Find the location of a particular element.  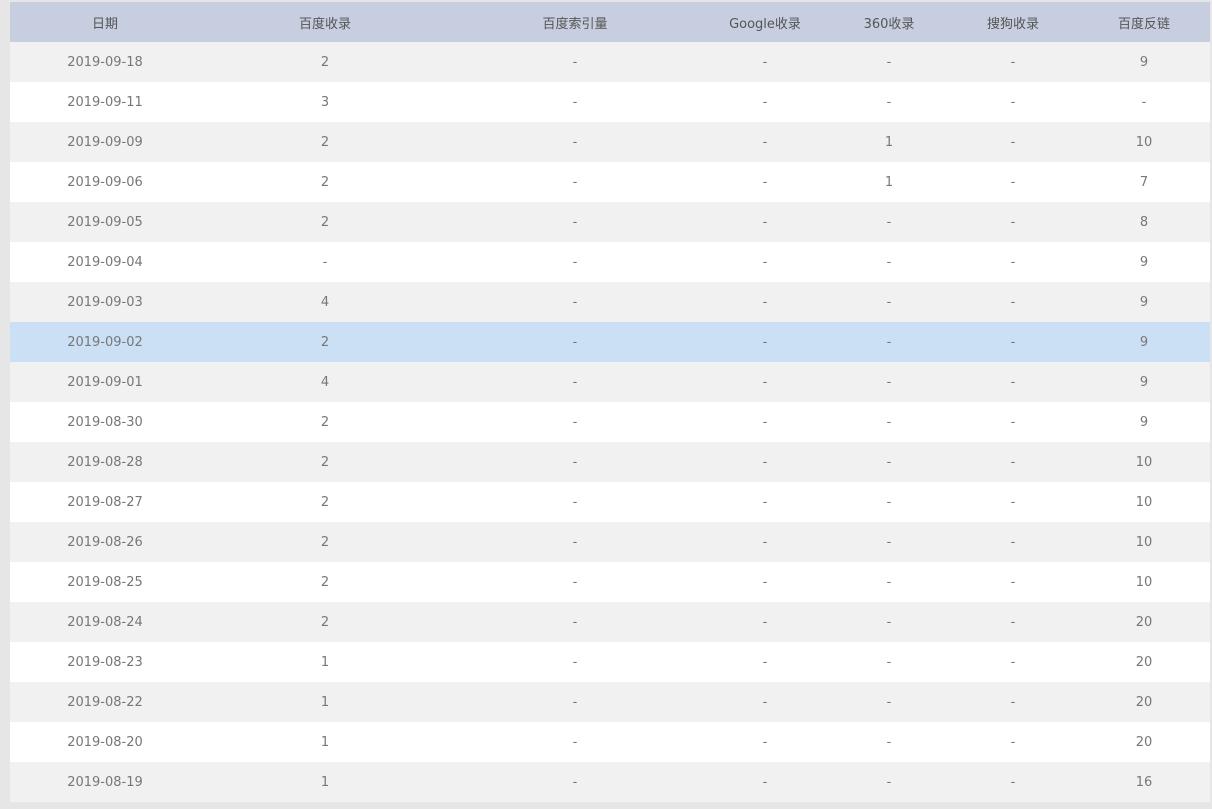

table-row: 2019-08-19 1- - - -16 is located at coordinates (610, 782).